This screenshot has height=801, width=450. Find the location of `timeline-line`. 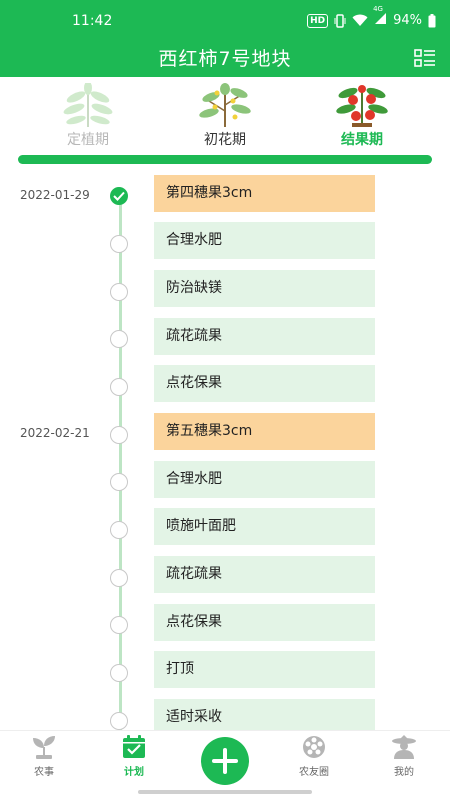

timeline-line is located at coordinates (120, 462).